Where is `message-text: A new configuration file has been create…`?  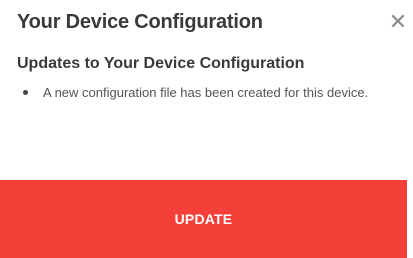 message-text: A new configuration file has been create… is located at coordinates (206, 92).